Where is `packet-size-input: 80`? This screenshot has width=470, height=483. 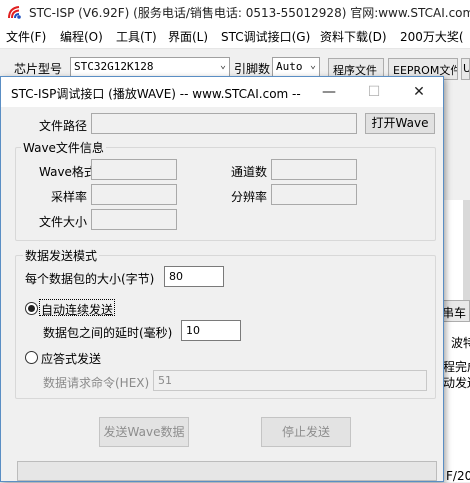
packet-size-input: 80 is located at coordinates (194, 276).